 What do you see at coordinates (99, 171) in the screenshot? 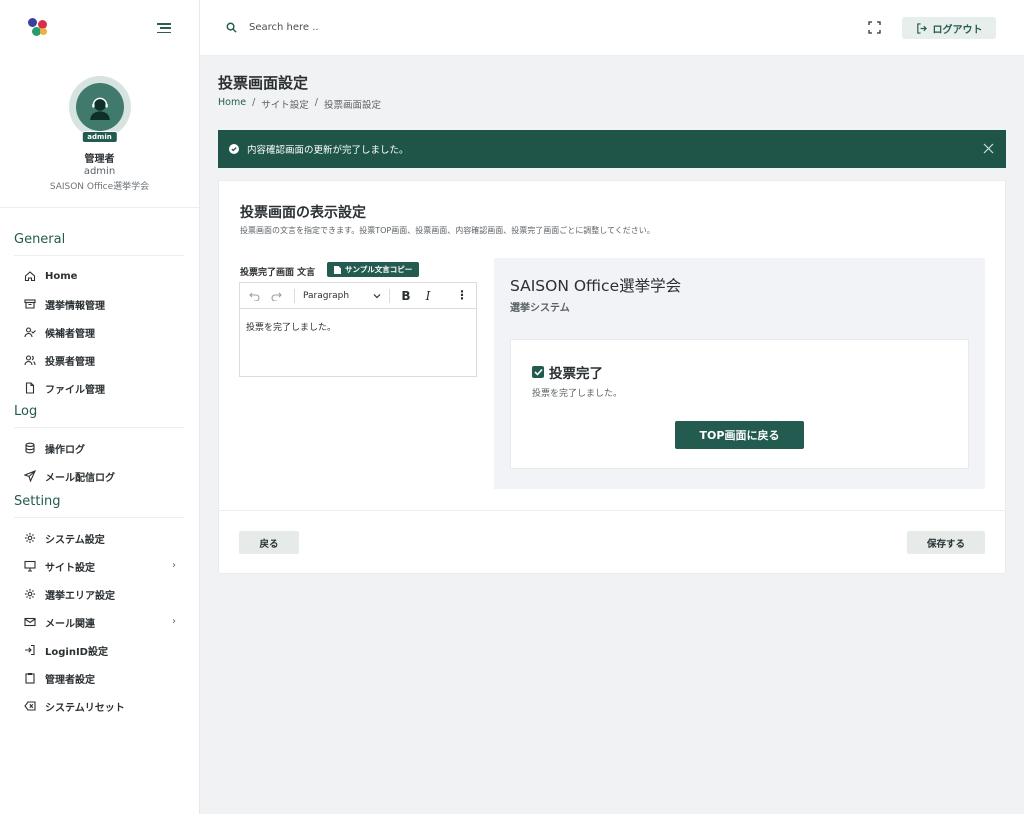
I see `profile-username: admin` at bounding box center [99, 171].